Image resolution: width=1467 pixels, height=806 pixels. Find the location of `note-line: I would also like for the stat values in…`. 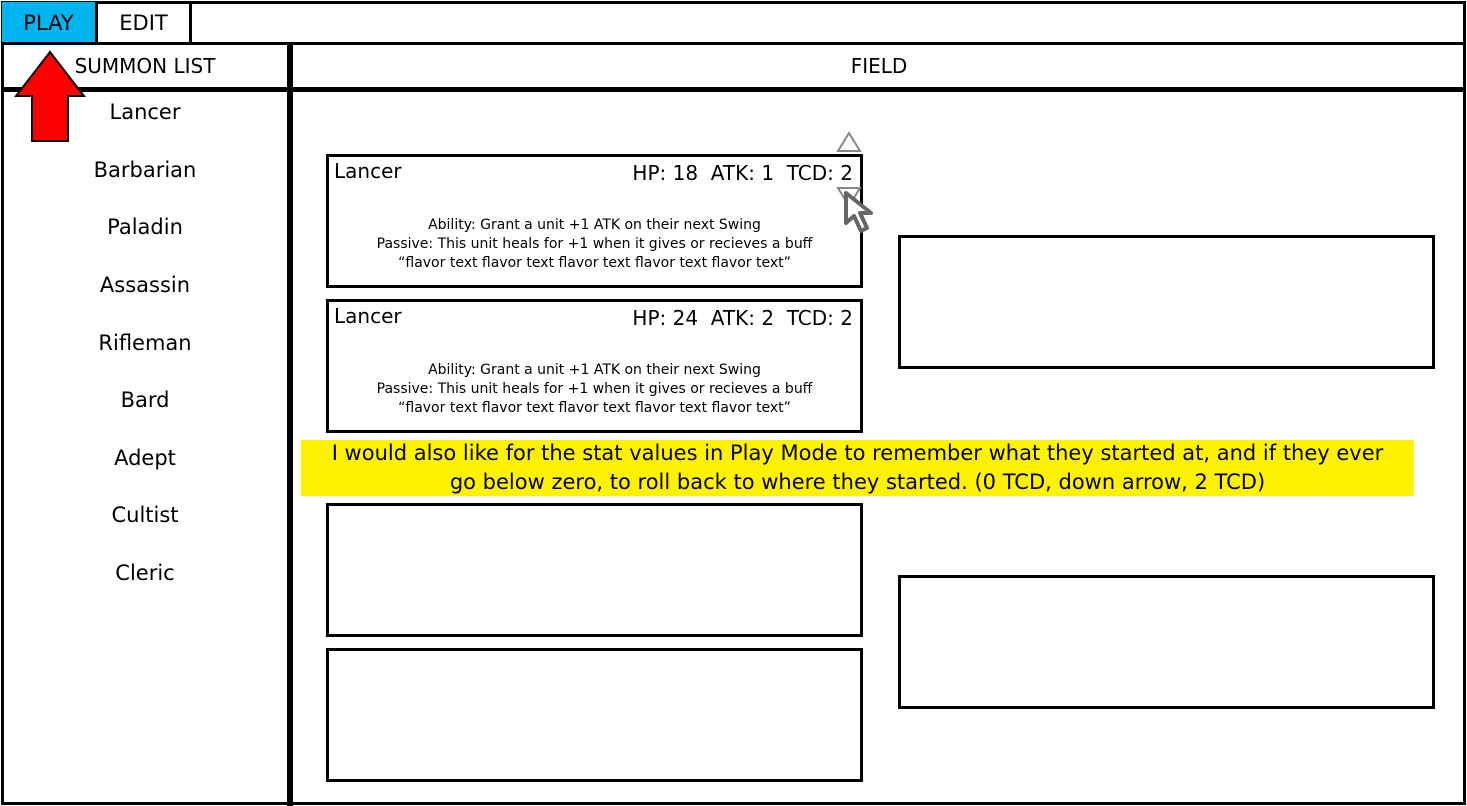

note-line: I would also like for the stat values in… is located at coordinates (857, 453).